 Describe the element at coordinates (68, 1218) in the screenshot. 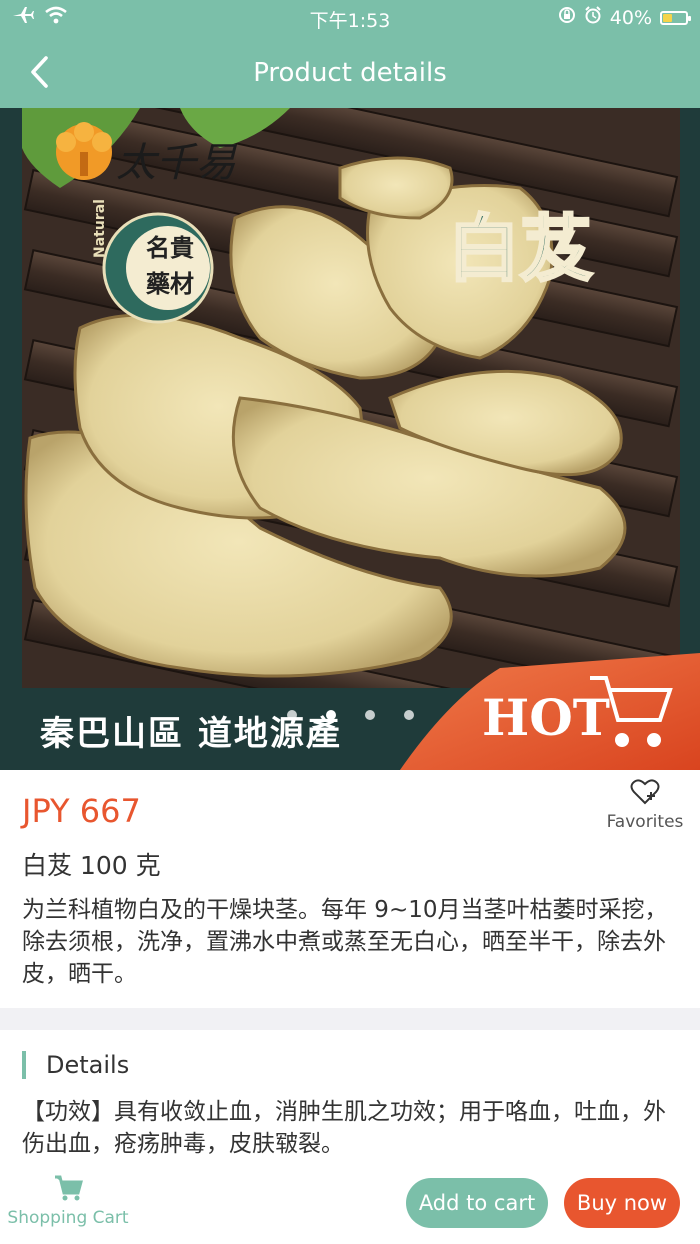

I see `shopping-cart-label: Shopping Cart` at that location.